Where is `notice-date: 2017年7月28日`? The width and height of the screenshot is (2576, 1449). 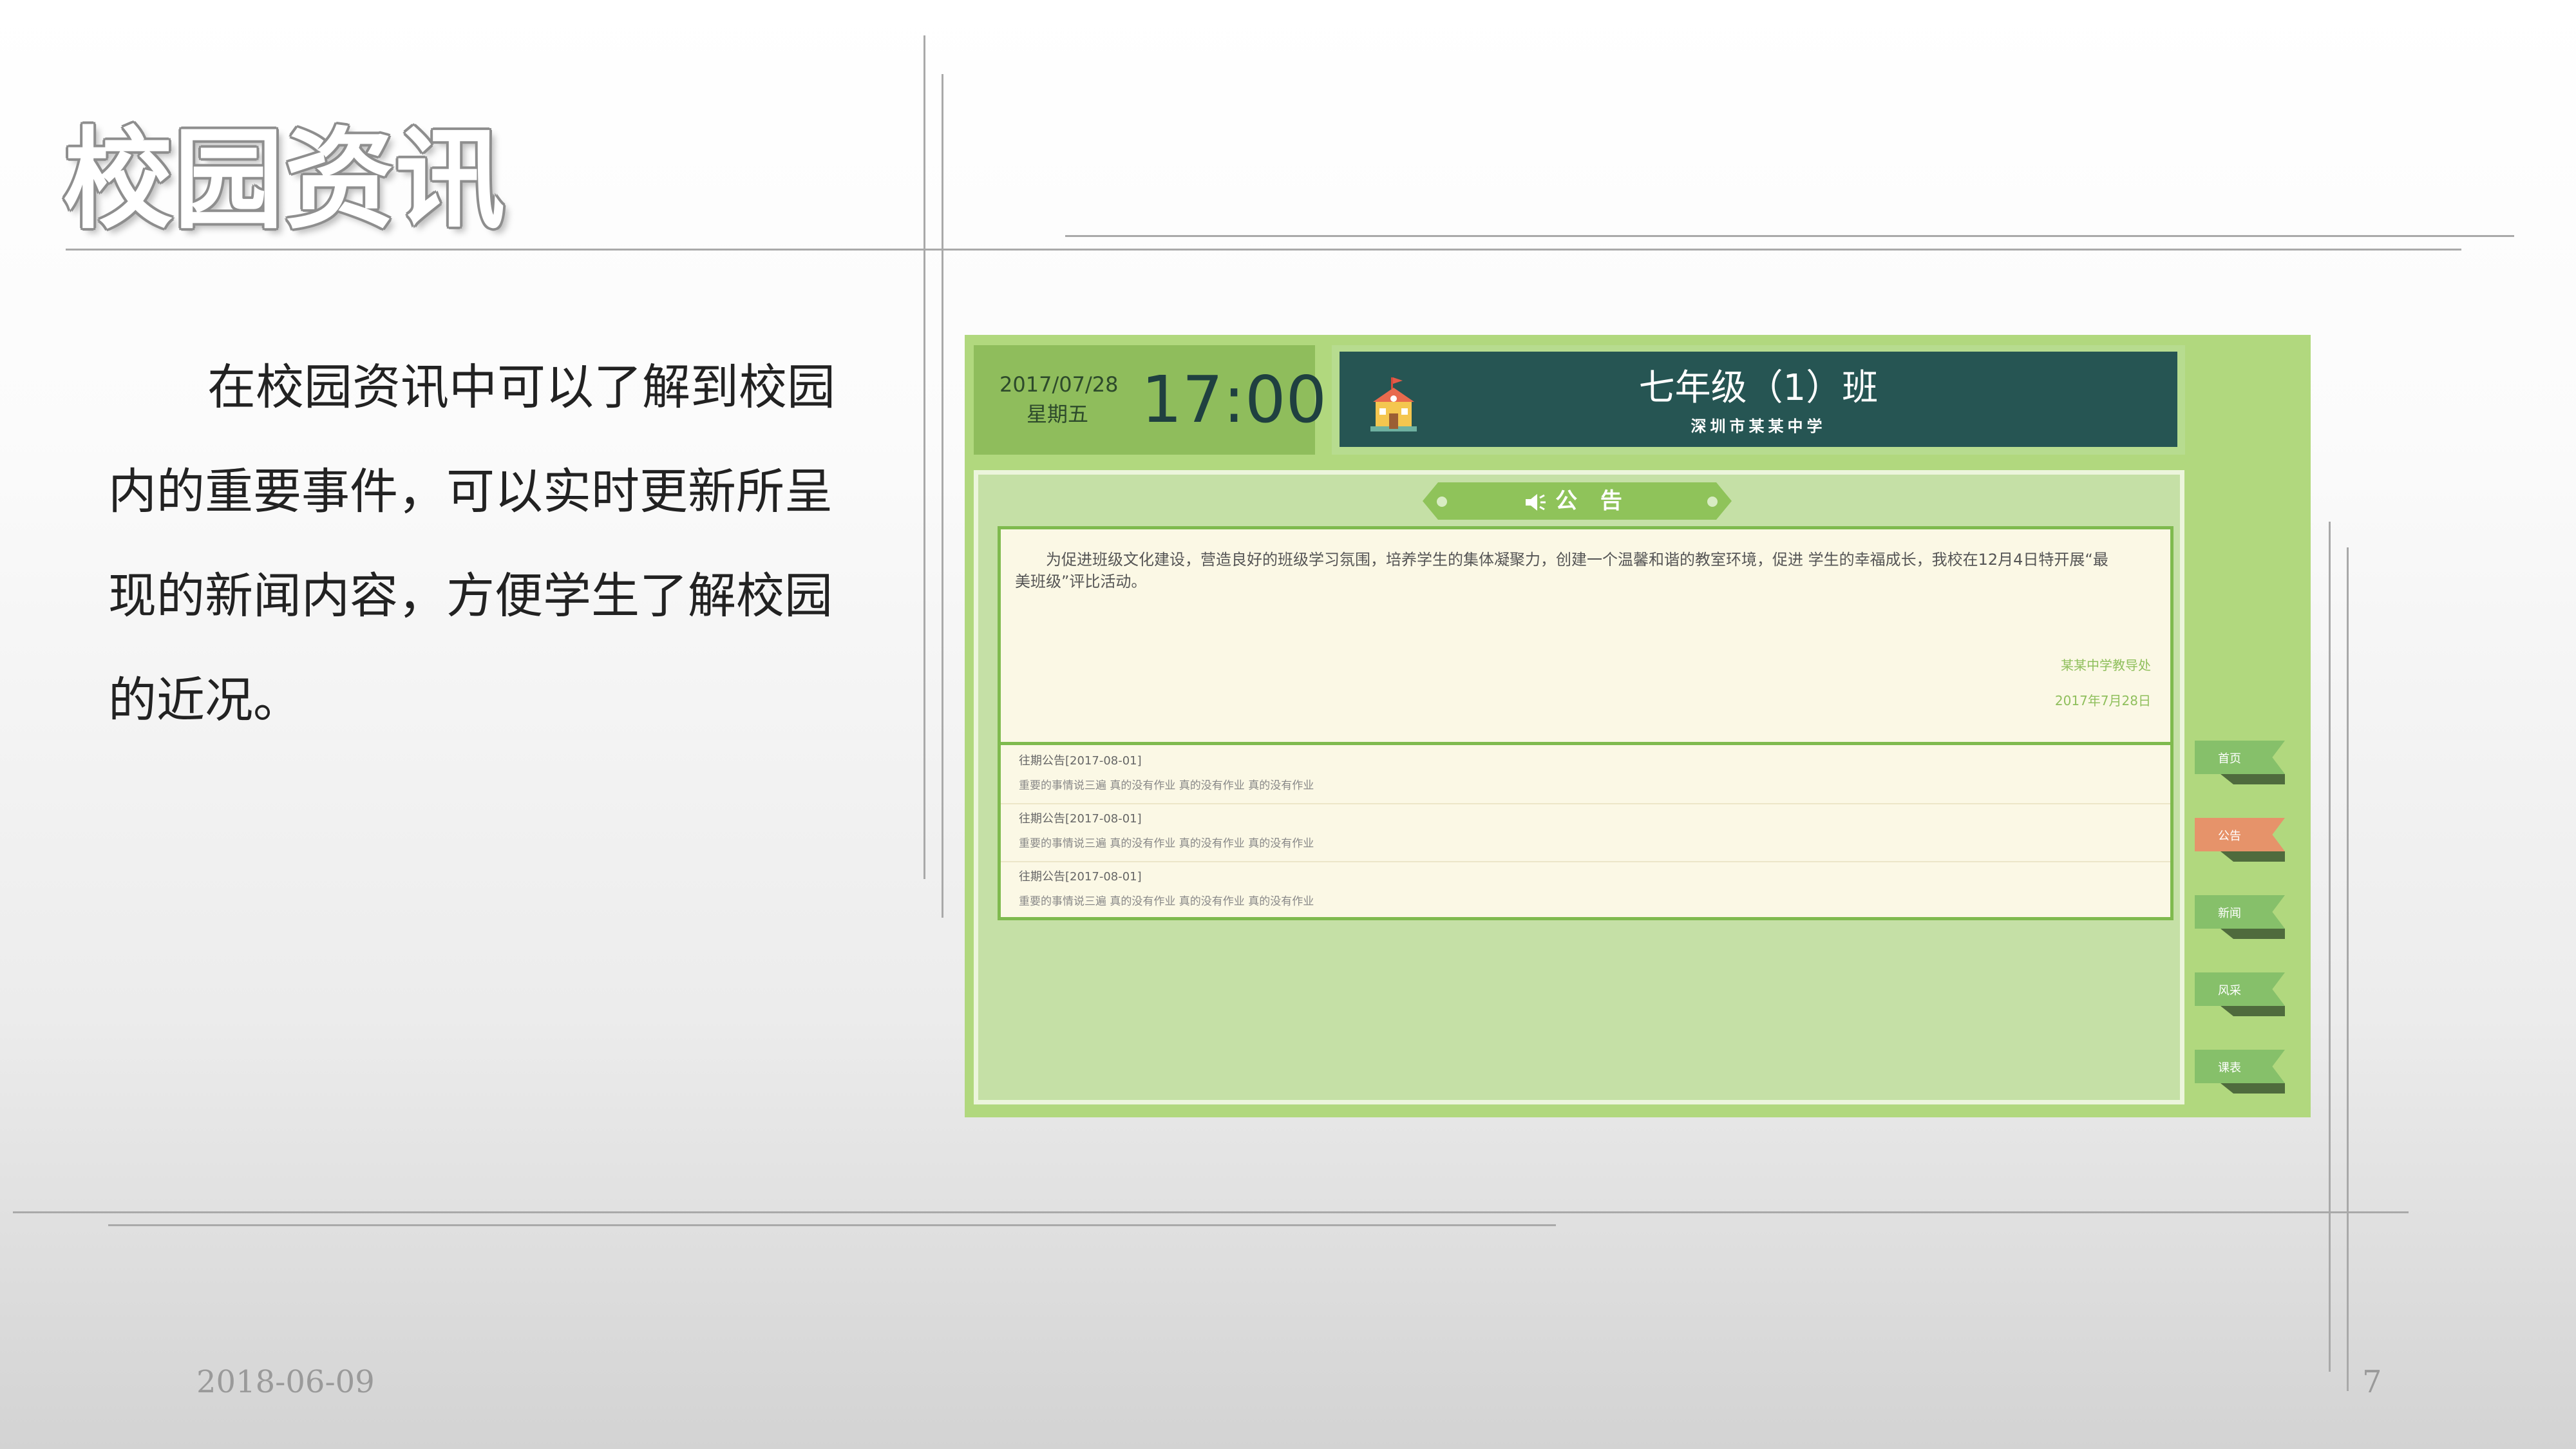
notice-date: 2017年7月28日 is located at coordinates (2103, 700).